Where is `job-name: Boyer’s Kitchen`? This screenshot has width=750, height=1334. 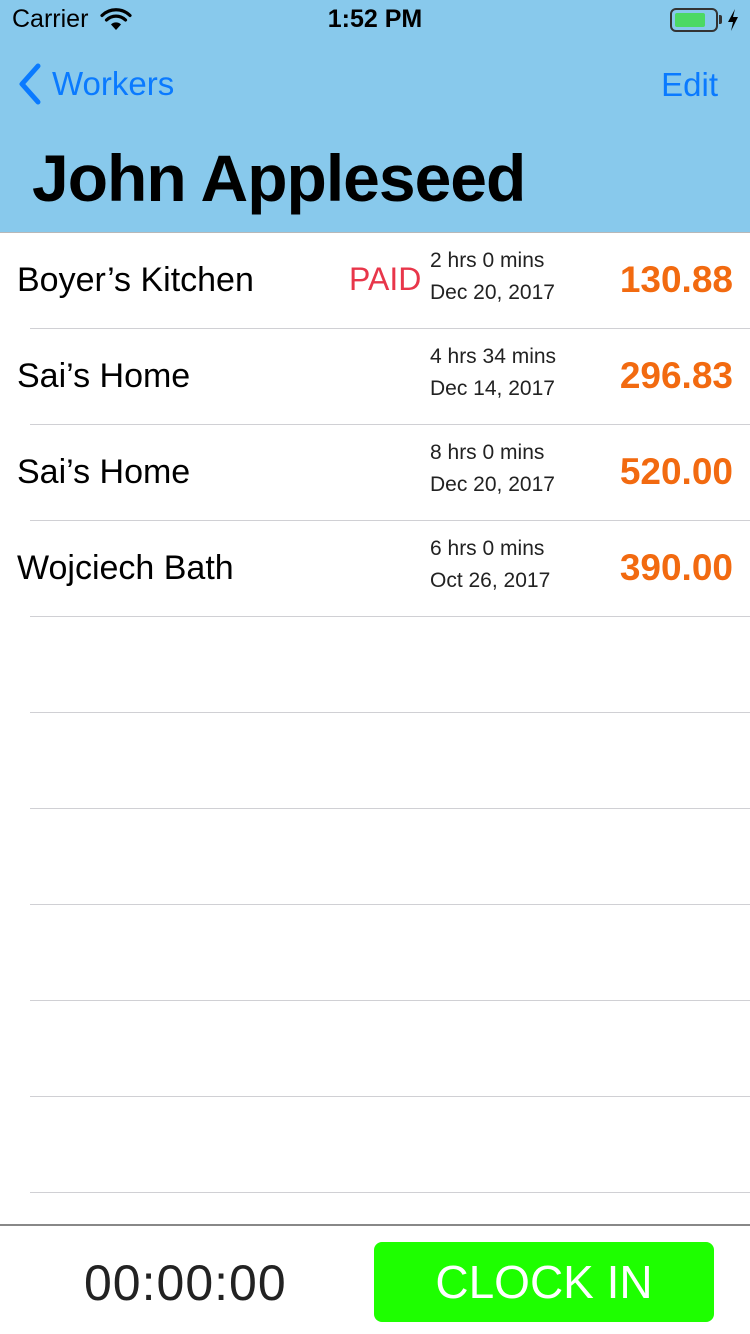
job-name: Boyer’s Kitchen is located at coordinates (135, 280).